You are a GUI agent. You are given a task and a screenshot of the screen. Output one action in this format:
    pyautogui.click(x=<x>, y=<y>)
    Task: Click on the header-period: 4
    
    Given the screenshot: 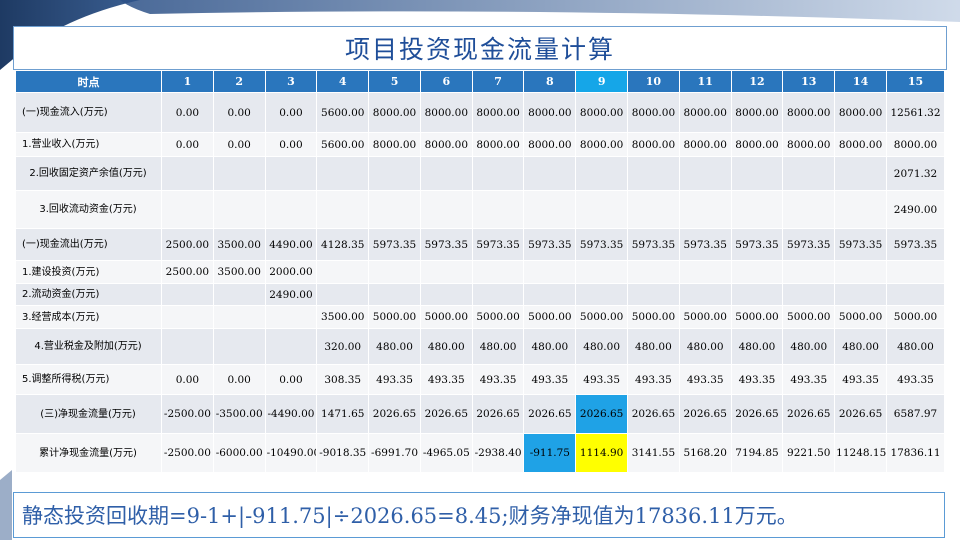 What is the action you would take?
    pyautogui.click(x=343, y=81)
    